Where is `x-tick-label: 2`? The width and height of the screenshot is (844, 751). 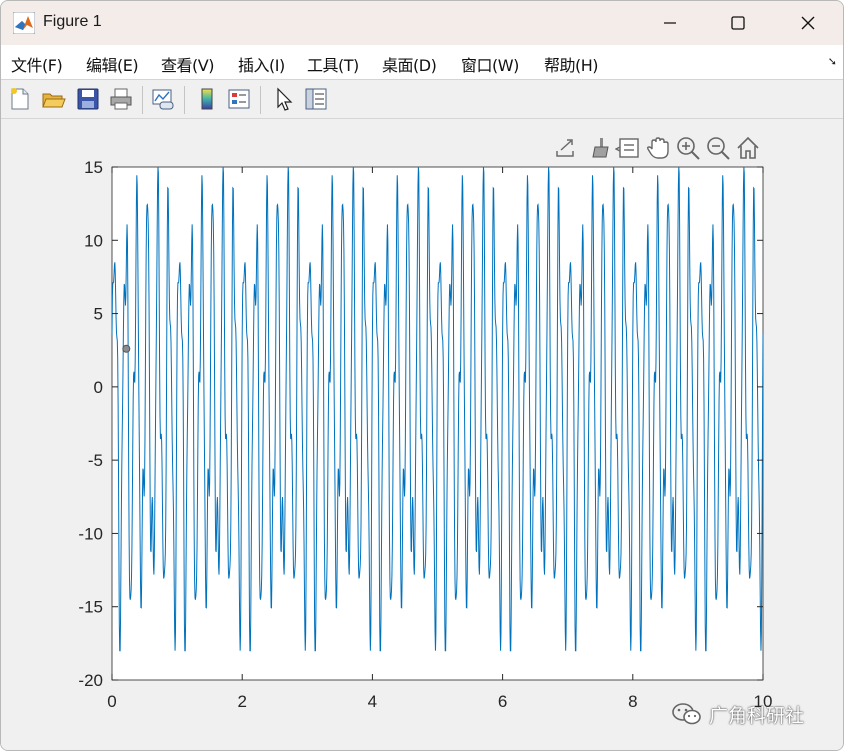
x-tick-label: 2 is located at coordinates (241, 701).